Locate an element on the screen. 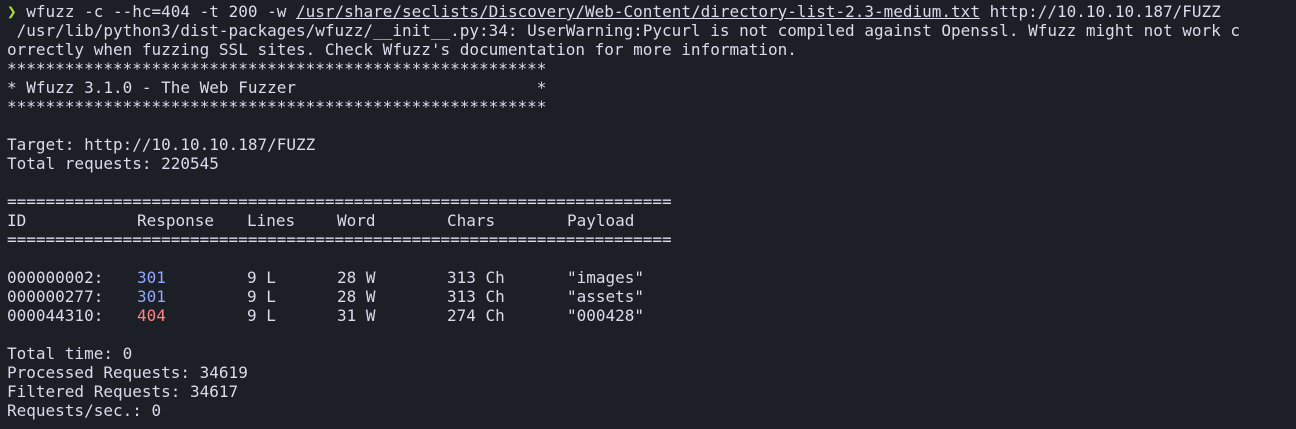  requests-per-sec-line: Requests/sec.: 0 is located at coordinates (84, 410).